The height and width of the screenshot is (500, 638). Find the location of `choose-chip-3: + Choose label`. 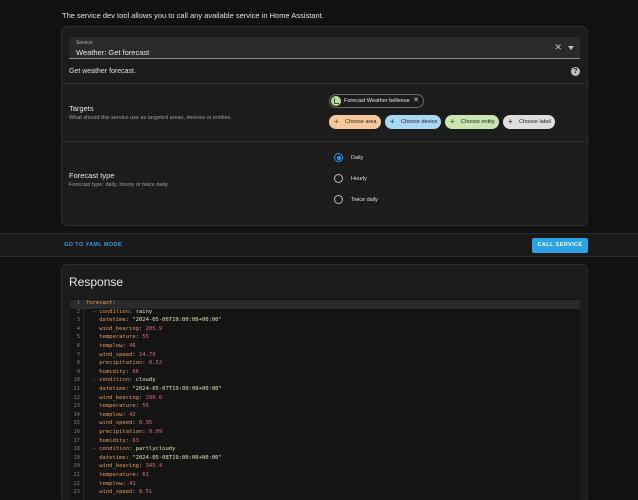

choose-chip-3: + Choose label is located at coordinates (529, 122).